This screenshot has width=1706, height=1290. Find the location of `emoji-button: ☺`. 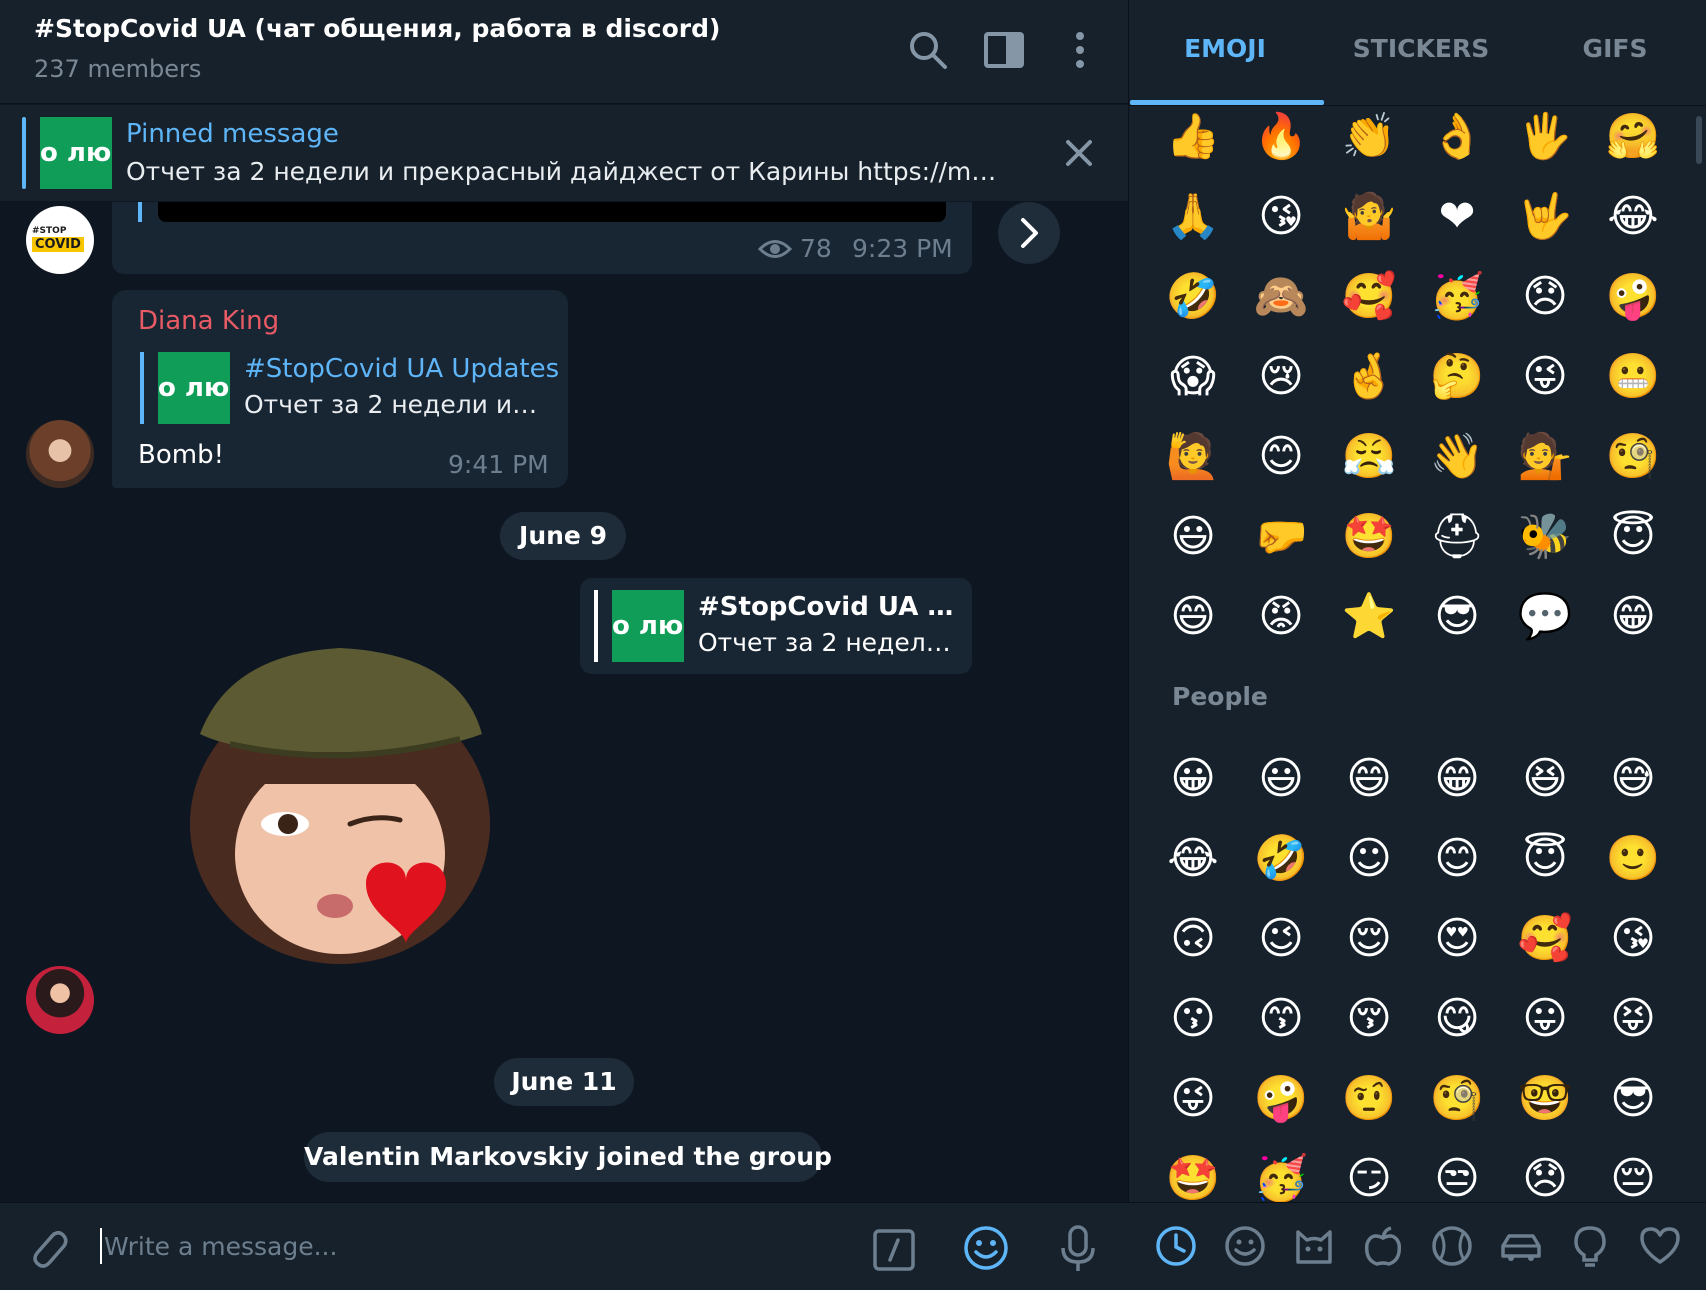

emoji-button: ☺ is located at coordinates (1369, 859).